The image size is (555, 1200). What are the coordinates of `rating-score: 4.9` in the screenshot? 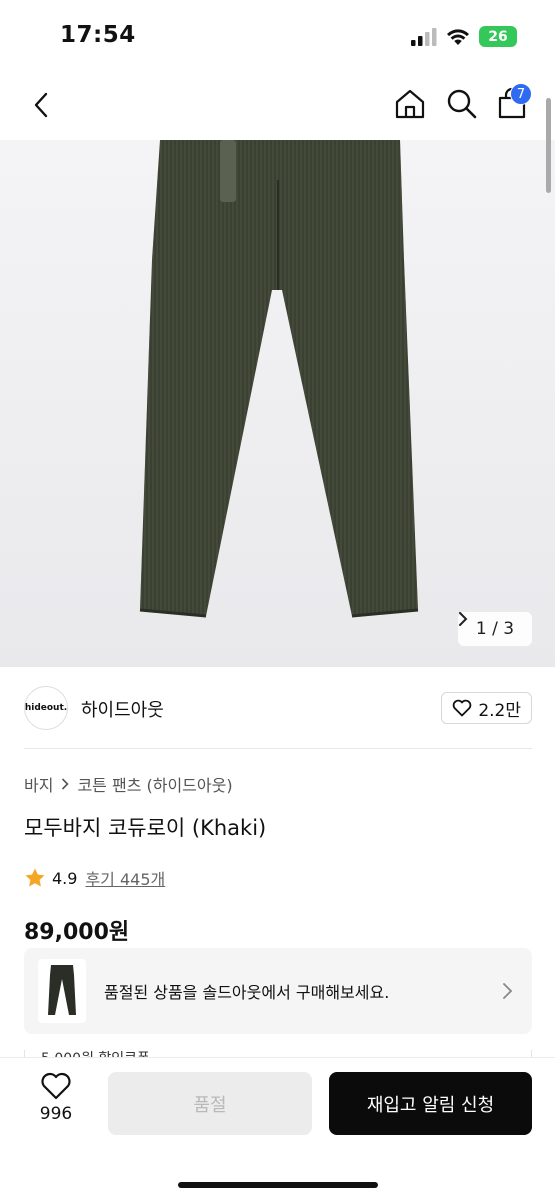 It's located at (65, 878).